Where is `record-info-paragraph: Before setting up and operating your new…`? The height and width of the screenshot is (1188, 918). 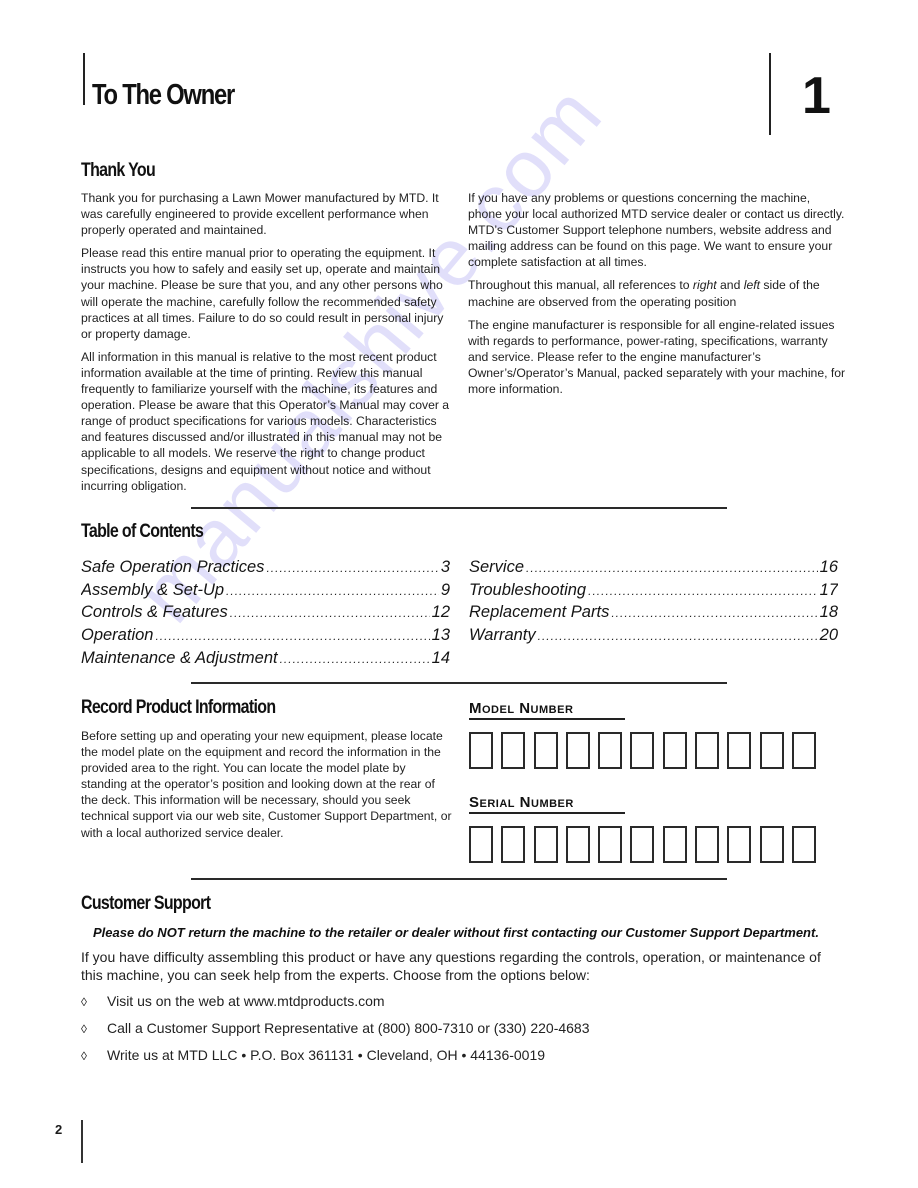 record-info-paragraph: Before setting up and operating your new… is located at coordinates (266, 784).